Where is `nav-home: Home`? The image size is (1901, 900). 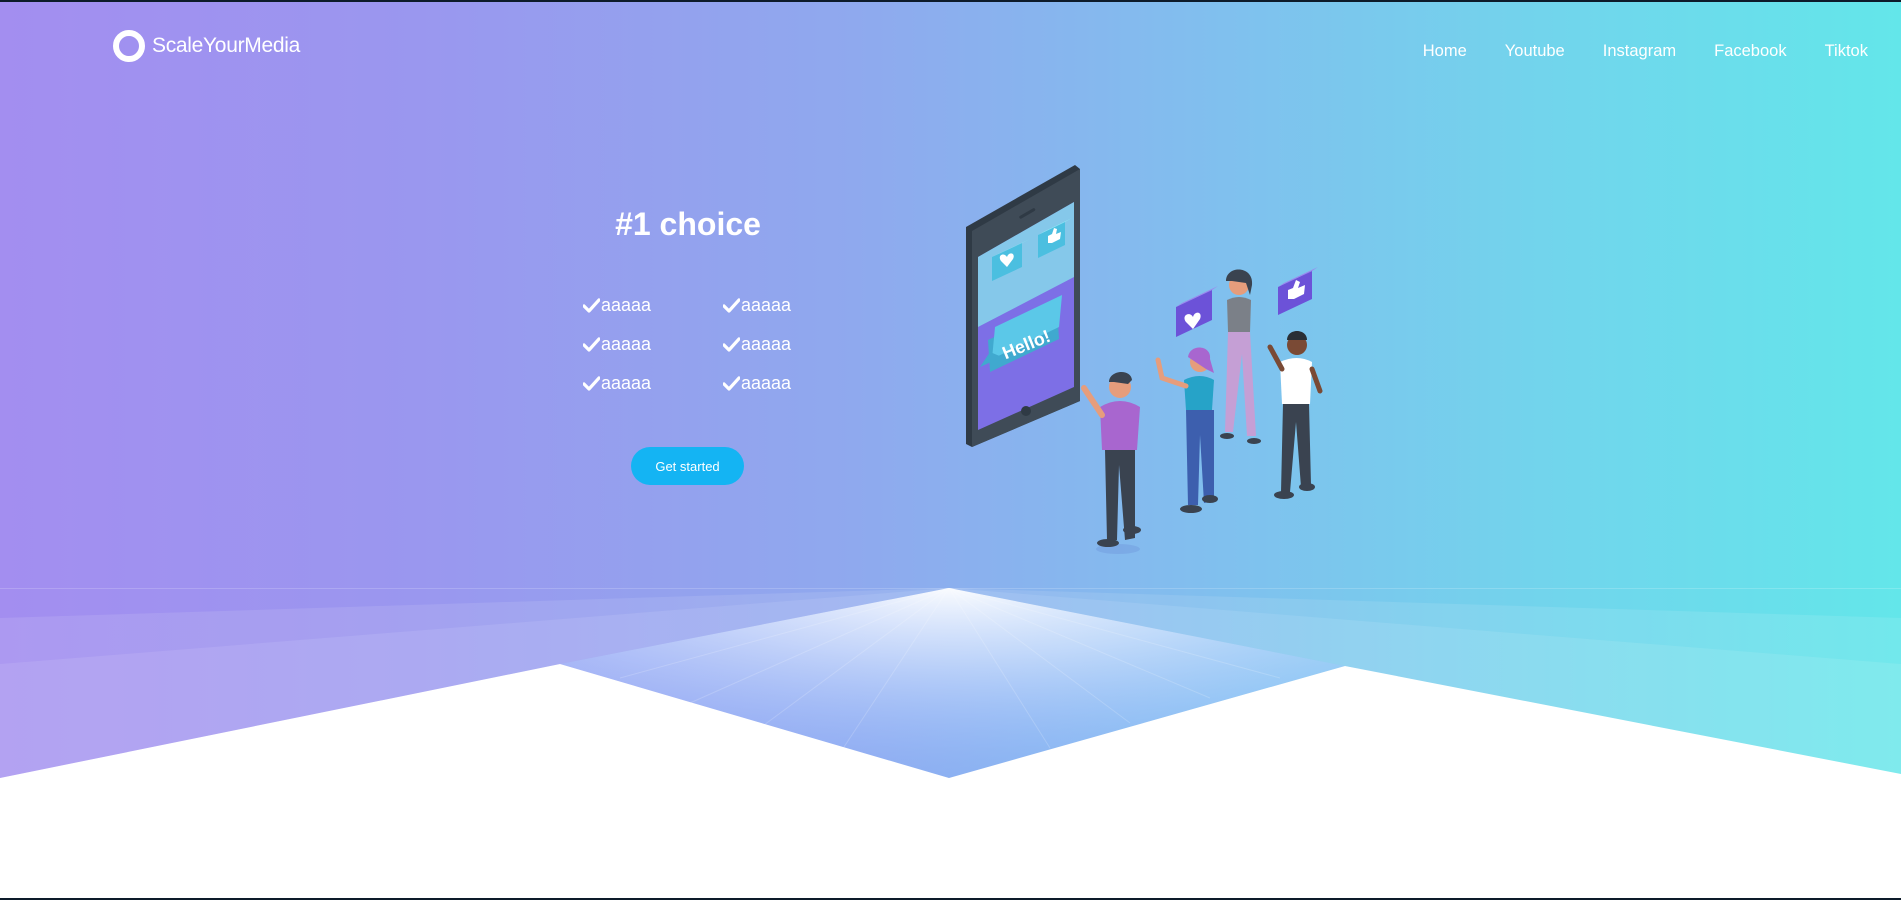 nav-home: Home is located at coordinates (1445, 51).